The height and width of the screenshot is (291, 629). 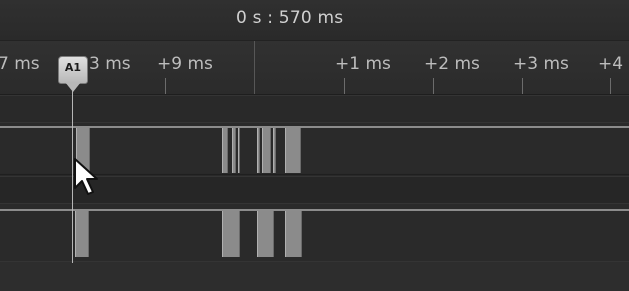 What do you see at coordinates (363, 64) in the screenshot?
I see `ruler-tick-plus-1ms: +1 ms` at bounding box center [363, 64].